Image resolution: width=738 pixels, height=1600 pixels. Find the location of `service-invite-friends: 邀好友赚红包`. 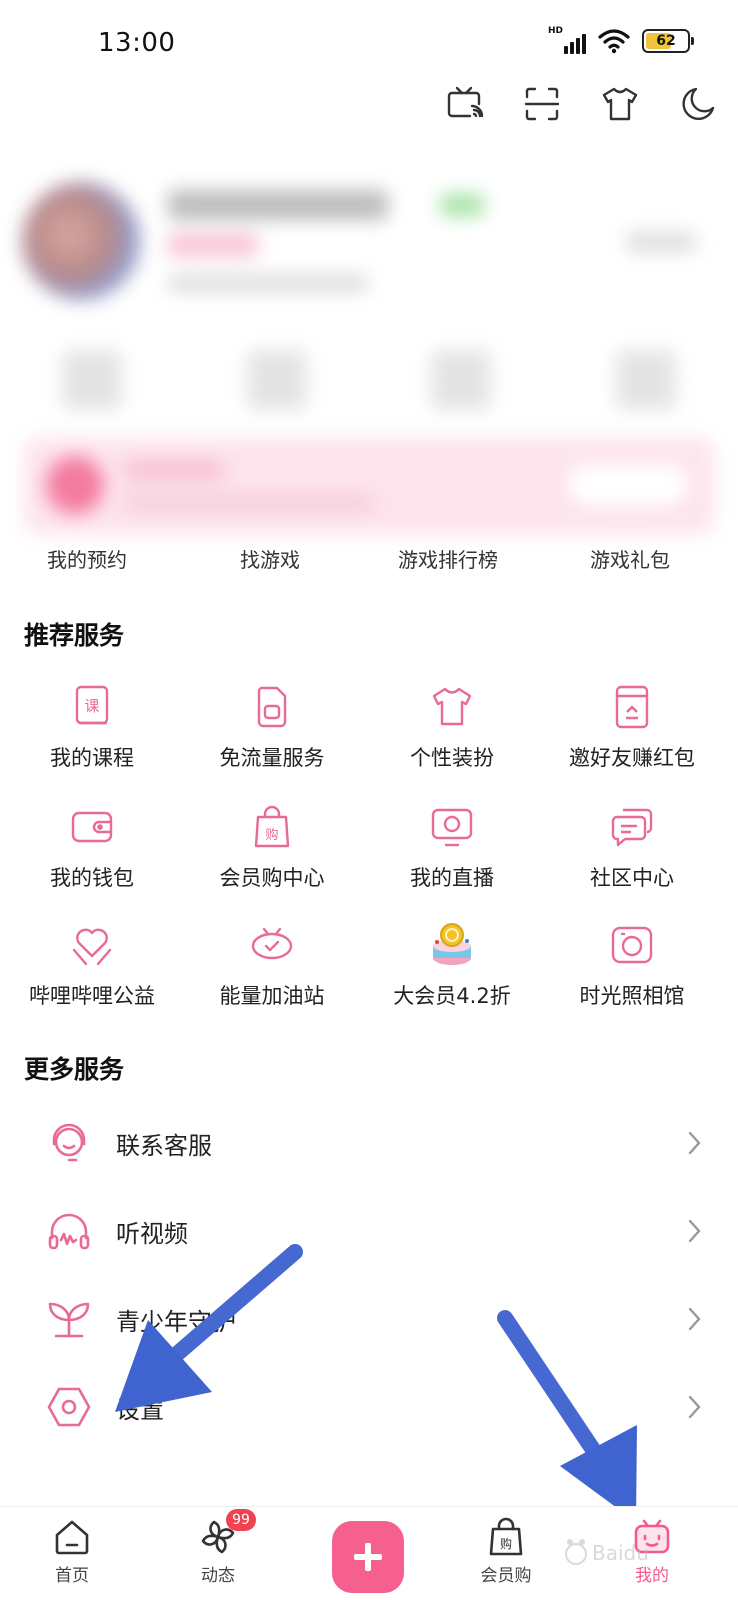

service-invite-friends: 邀好友赚红包 is located at coordinates (632, 728).